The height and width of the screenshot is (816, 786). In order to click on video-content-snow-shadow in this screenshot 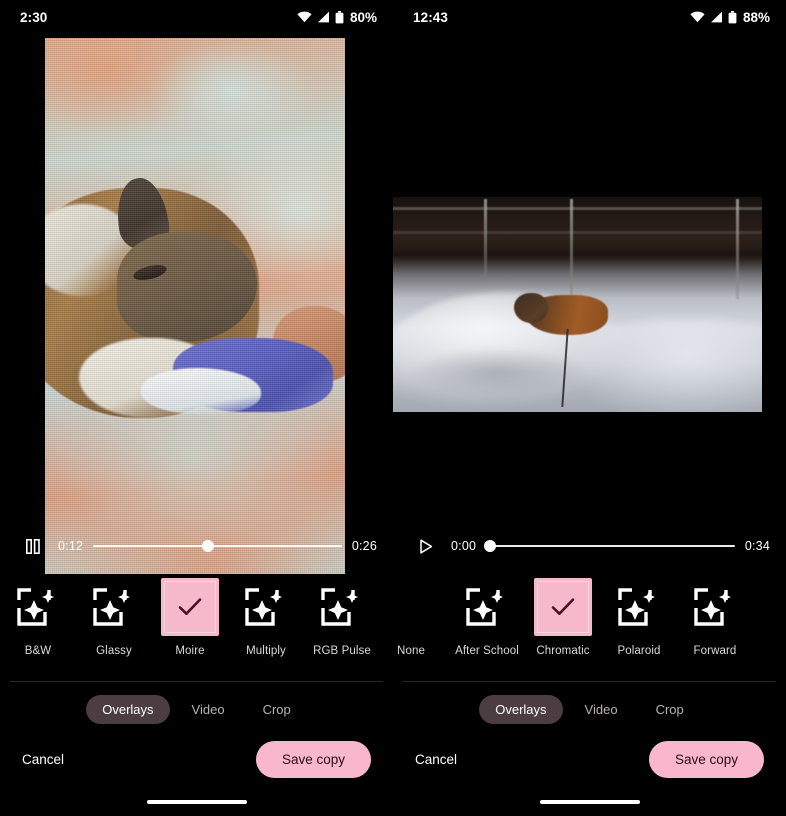, I will do `click(498, 372)`.